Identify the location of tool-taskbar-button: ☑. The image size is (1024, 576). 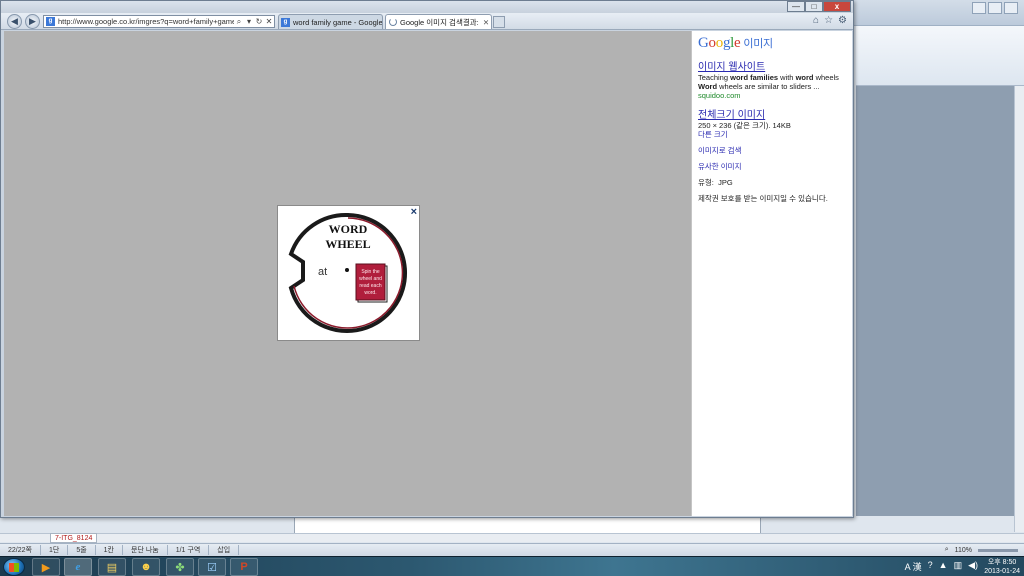
(212, 567).